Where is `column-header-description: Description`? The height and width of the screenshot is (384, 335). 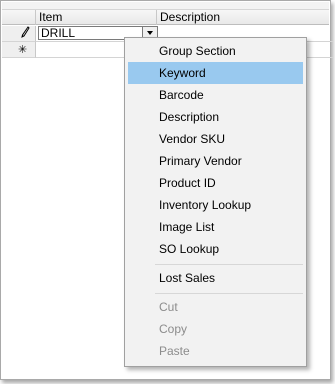 column-header-description: Description is located at coordinates (245, 17).